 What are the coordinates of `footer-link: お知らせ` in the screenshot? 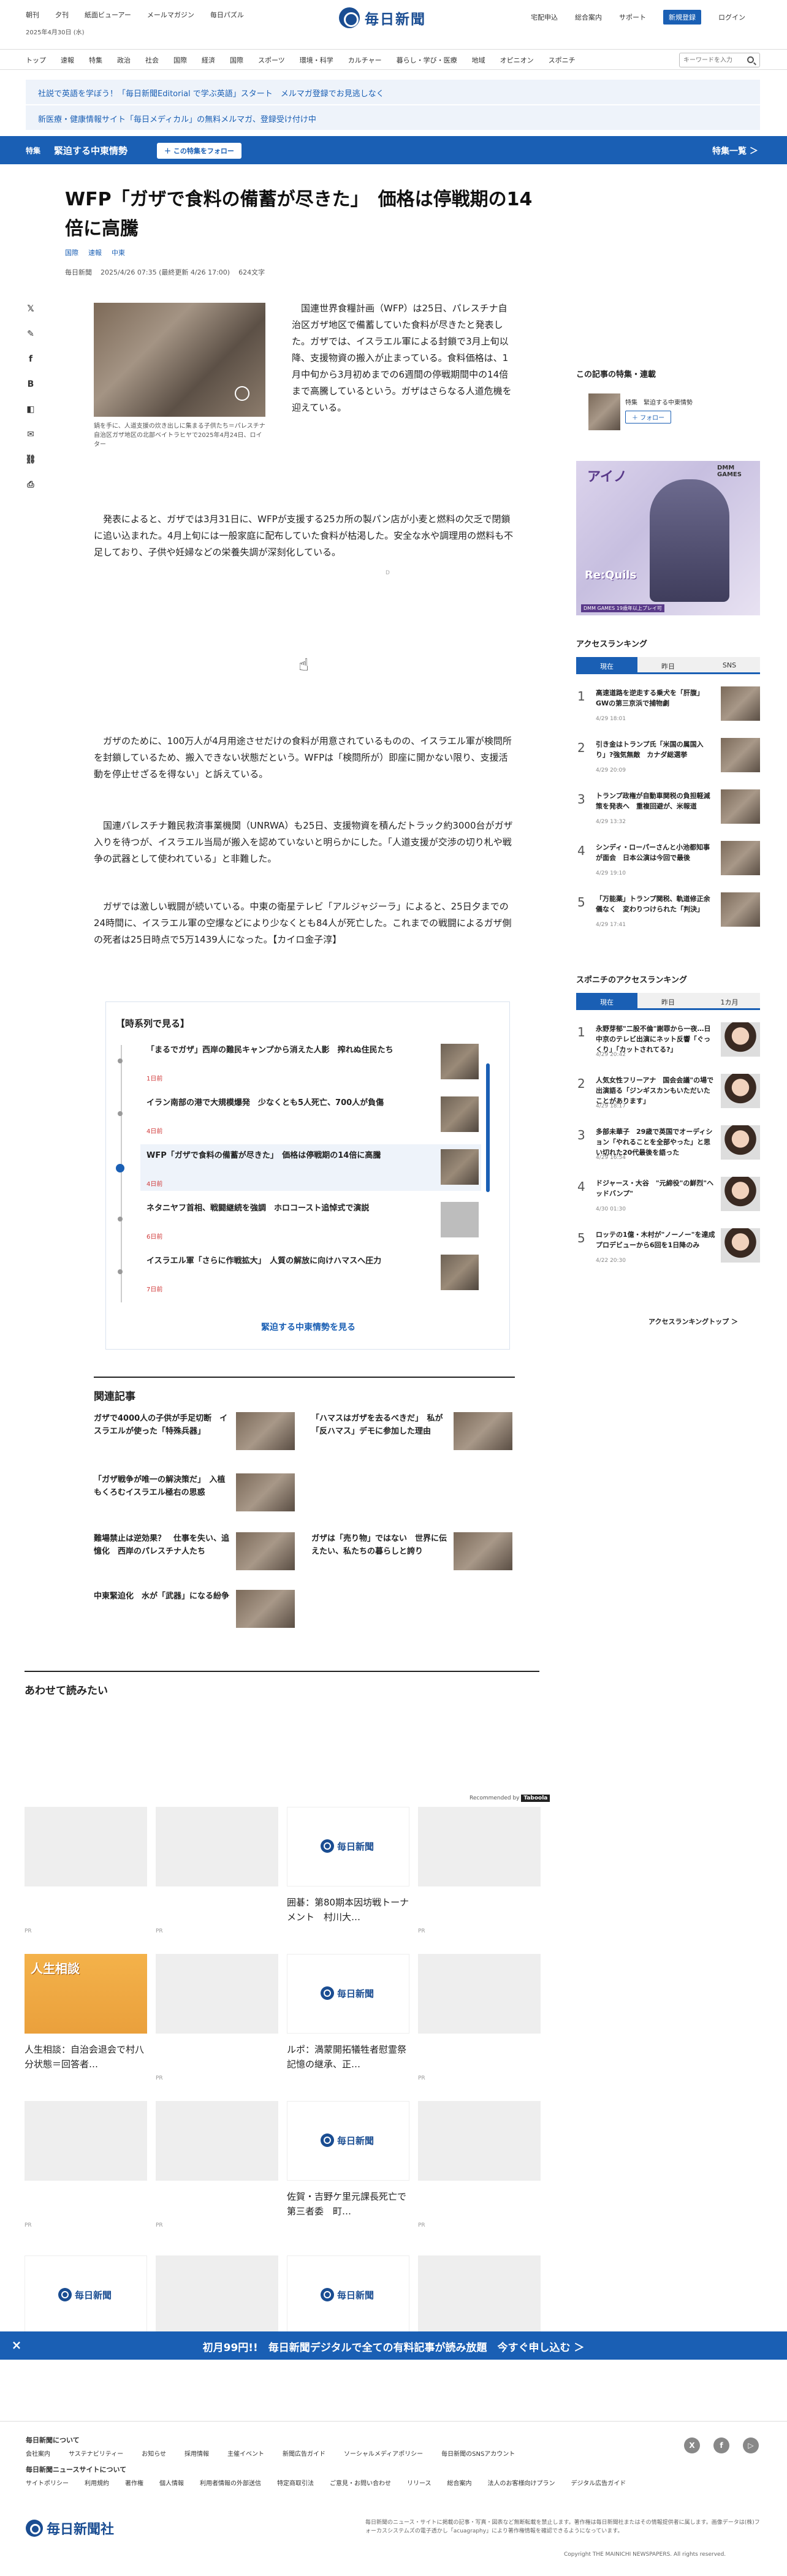 It's located at (154, 2453).